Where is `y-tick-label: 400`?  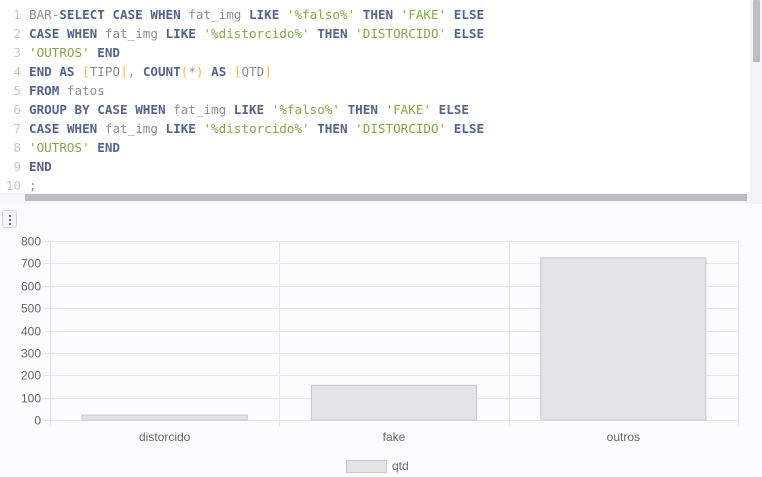 y-tick-label: 400 is located at coordinates (31, 332).